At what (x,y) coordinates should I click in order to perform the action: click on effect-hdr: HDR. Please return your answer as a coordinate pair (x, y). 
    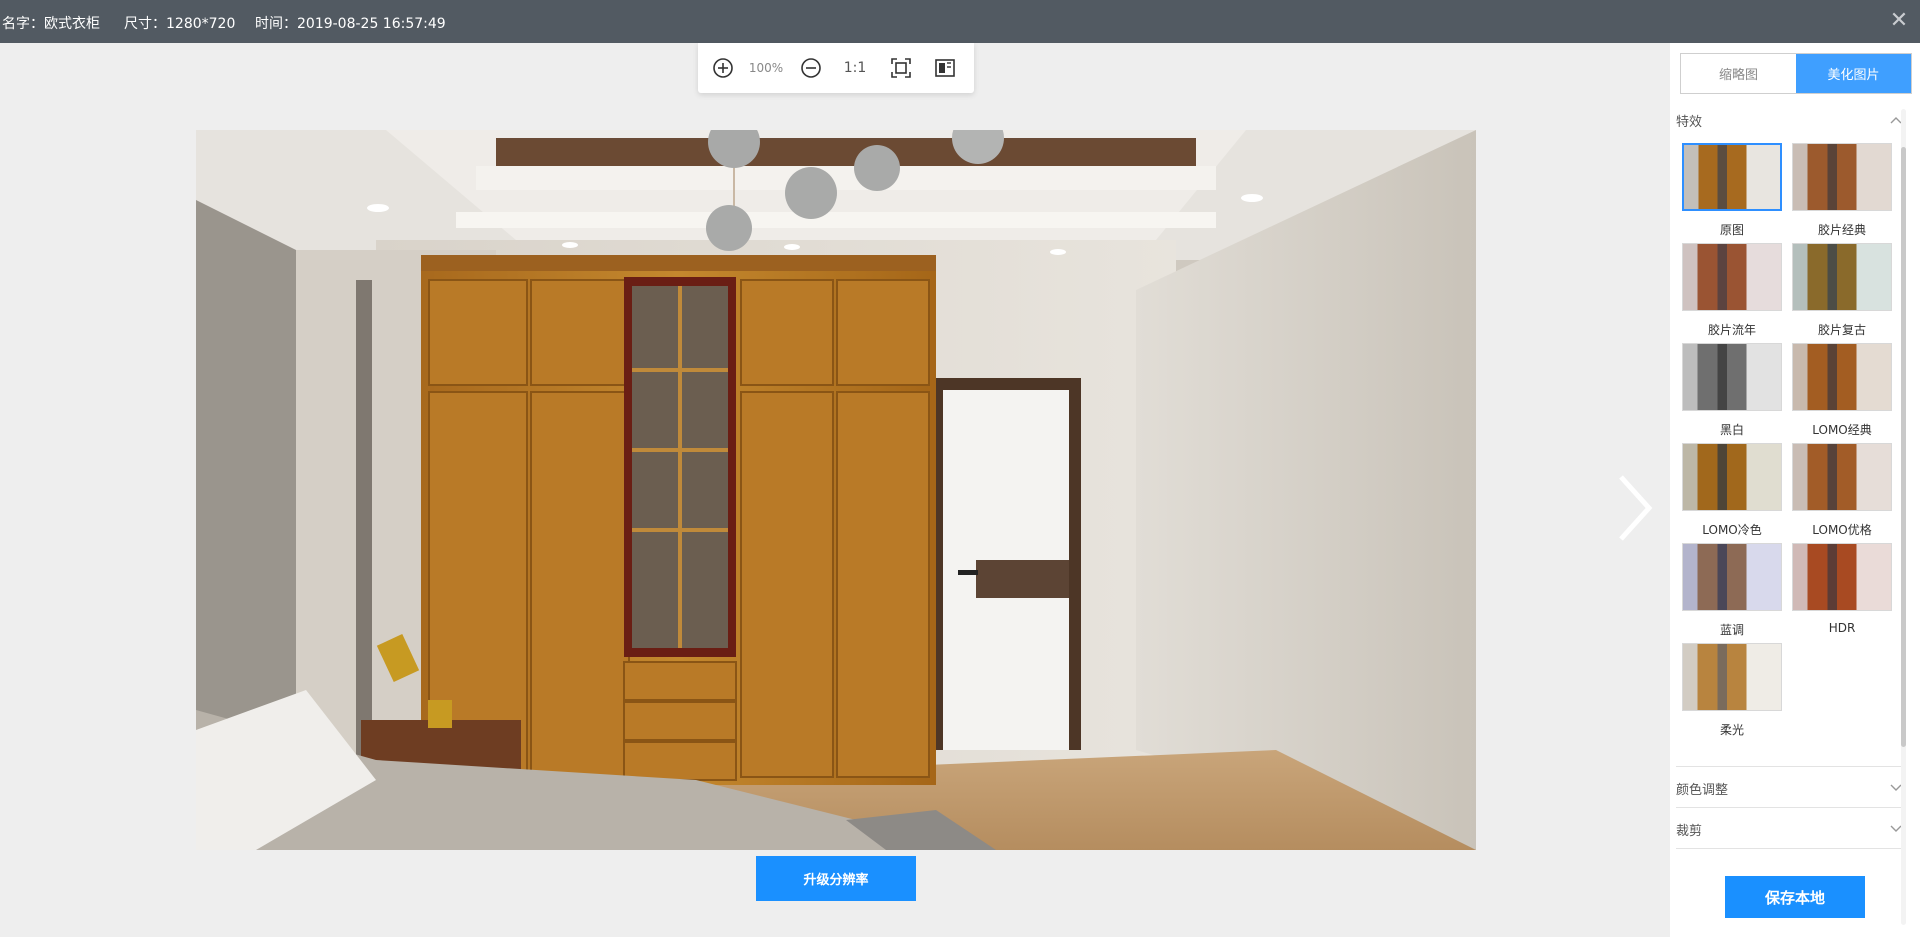
    Looking at the image, I should click on (1842, 593).